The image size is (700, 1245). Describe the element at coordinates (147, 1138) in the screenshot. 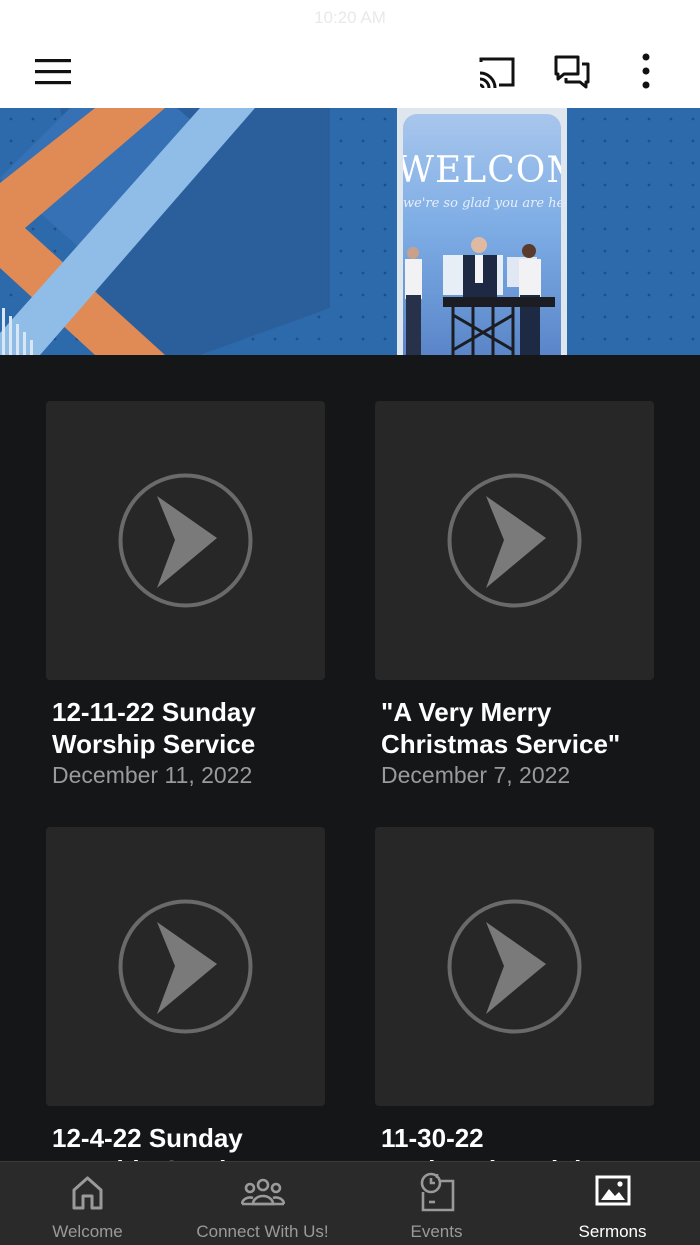

I see `sermon-title-line: 12-4-22 Sunday` at that location.